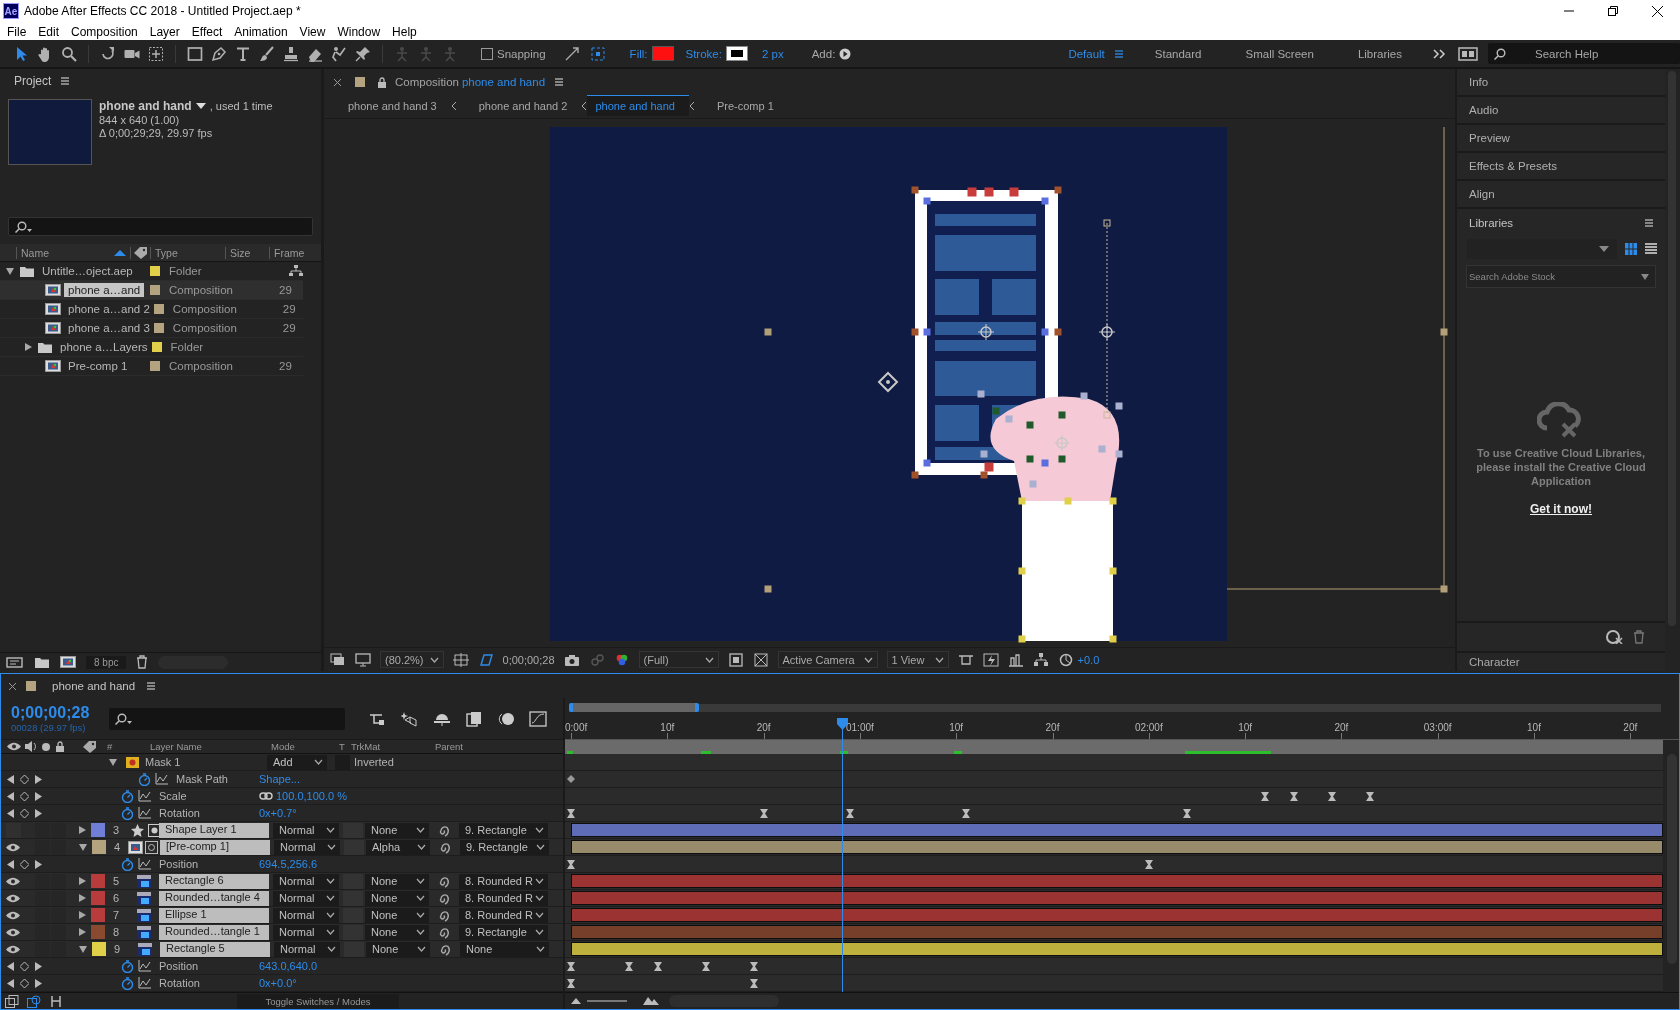 The height and width of the screenshot is (1010, 1680). What do you see at coordinates (297, 762) in the screenshot?
I see `mask-mode-dropdown: Add` at bounding box center [297, 762].